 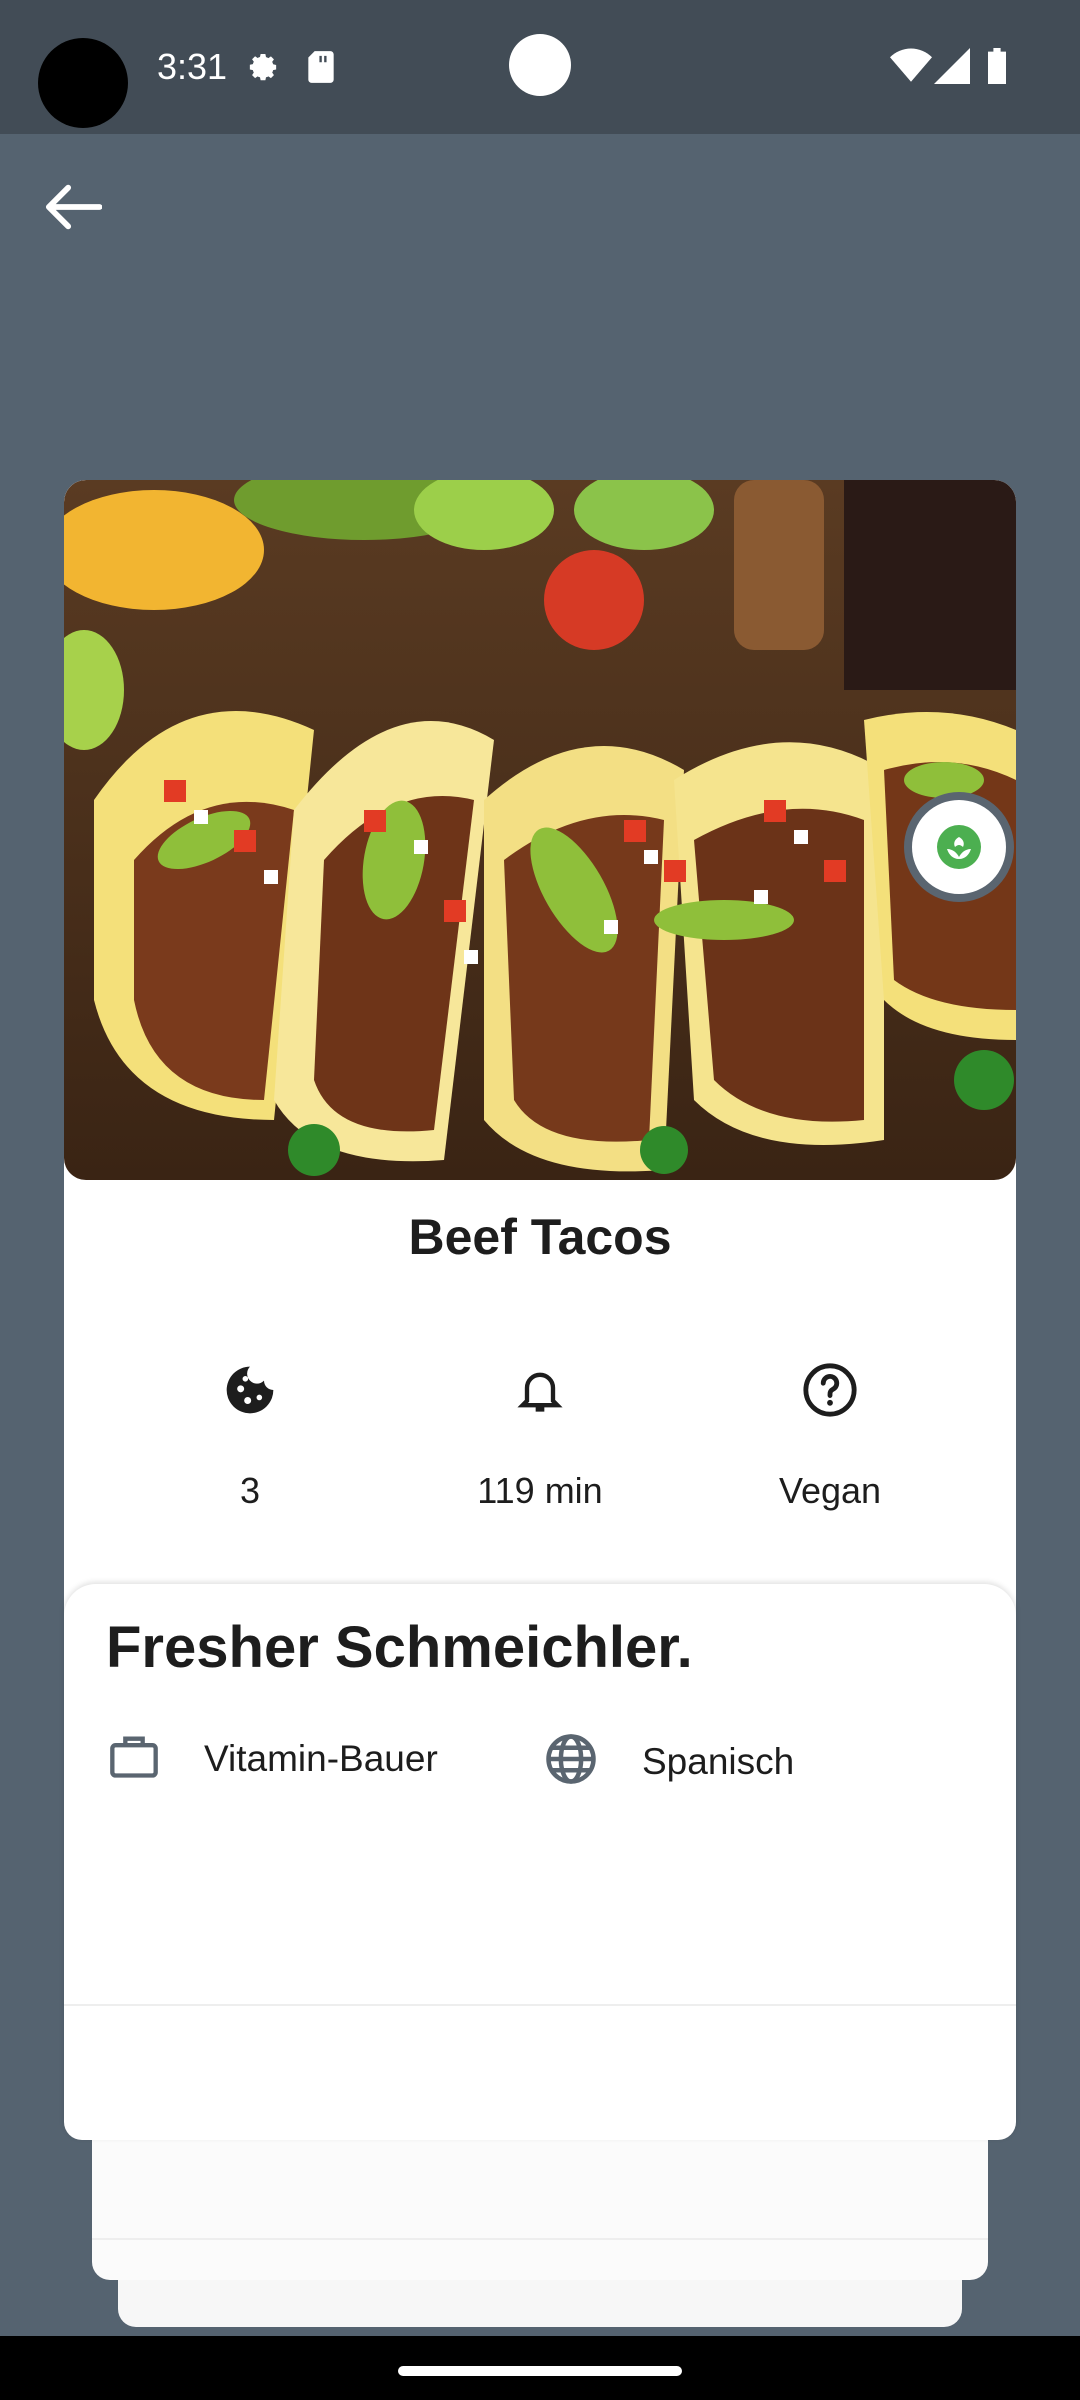 I want to click on vegan-badge, so click(x=959, y=847).